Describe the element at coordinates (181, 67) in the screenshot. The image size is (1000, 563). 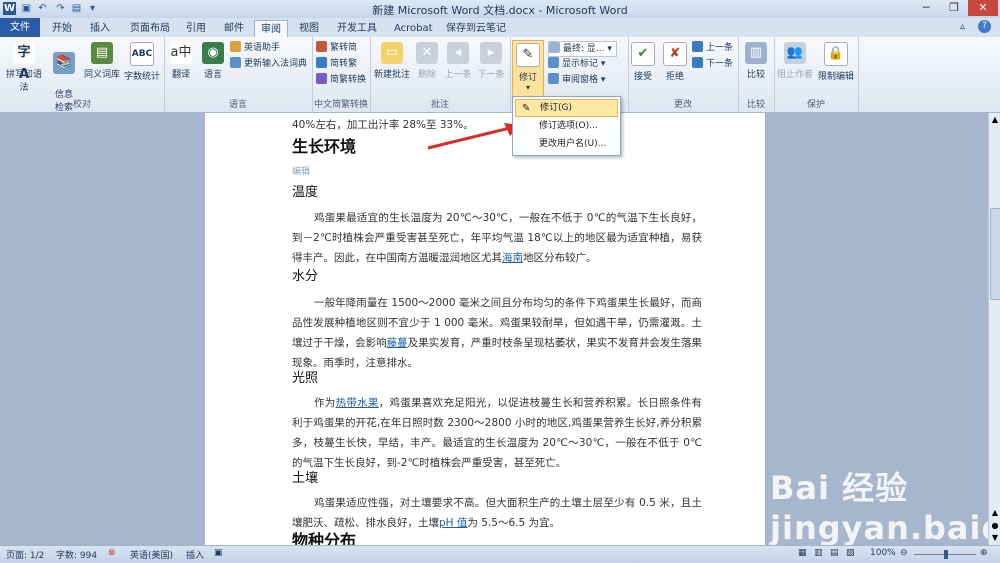
I see `translate-button: a中 翻译` at that location.